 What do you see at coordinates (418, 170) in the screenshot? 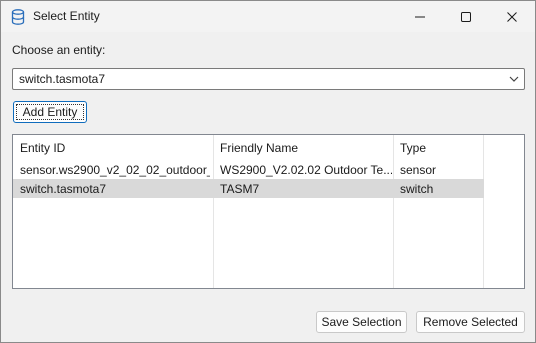
I see `cell-type: sensor` at bounding box center [418, 170].